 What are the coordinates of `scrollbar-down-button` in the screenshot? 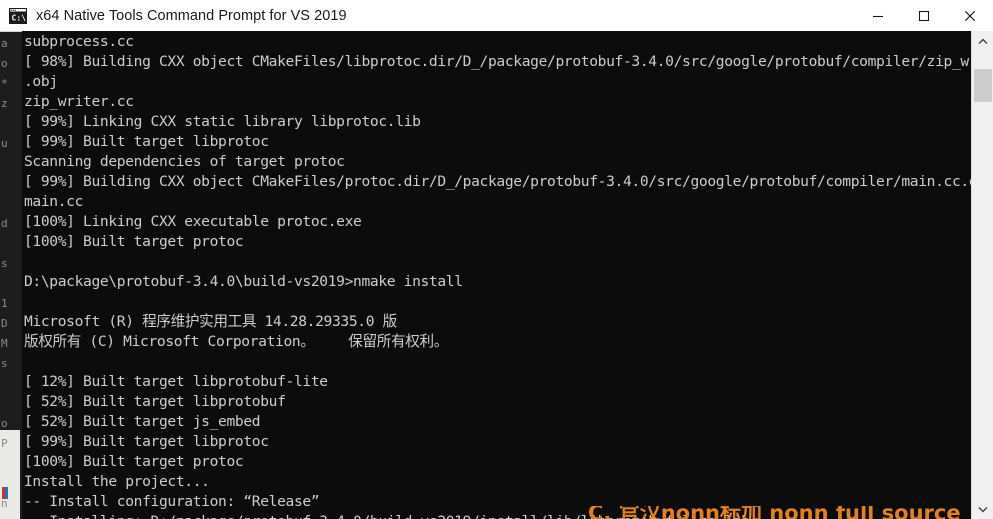 It's located at (982, 509).